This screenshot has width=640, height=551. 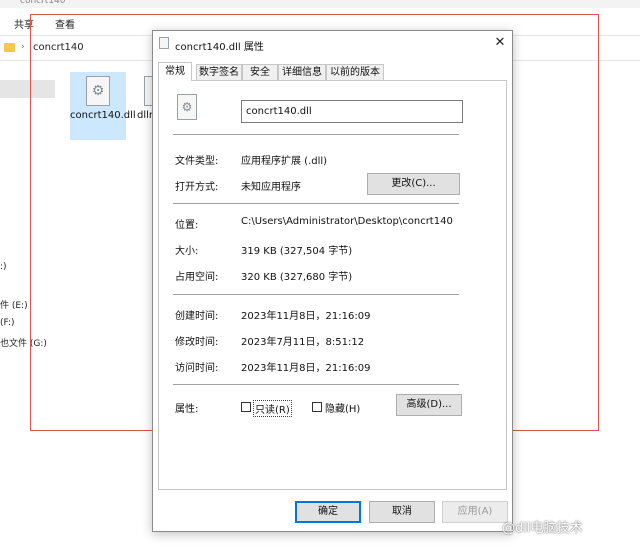 I want to click on created-label: 创建时间:, so click(x=197, y=316).